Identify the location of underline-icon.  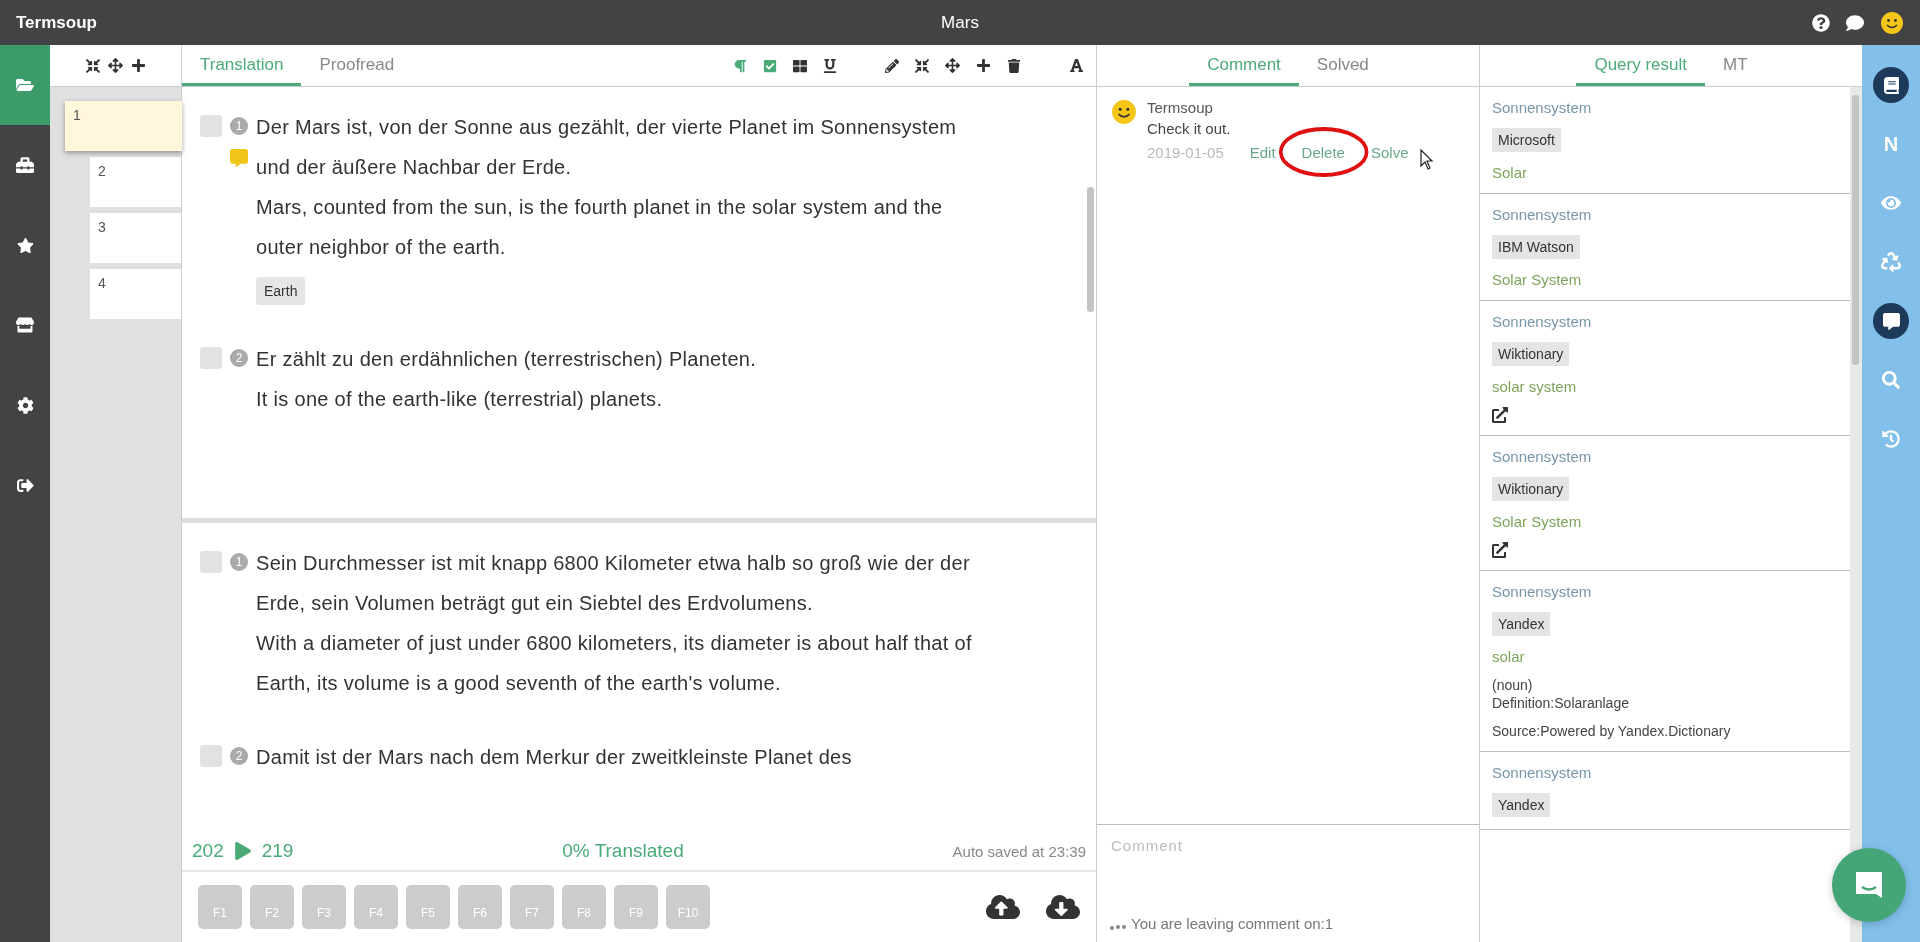
(830, 65).